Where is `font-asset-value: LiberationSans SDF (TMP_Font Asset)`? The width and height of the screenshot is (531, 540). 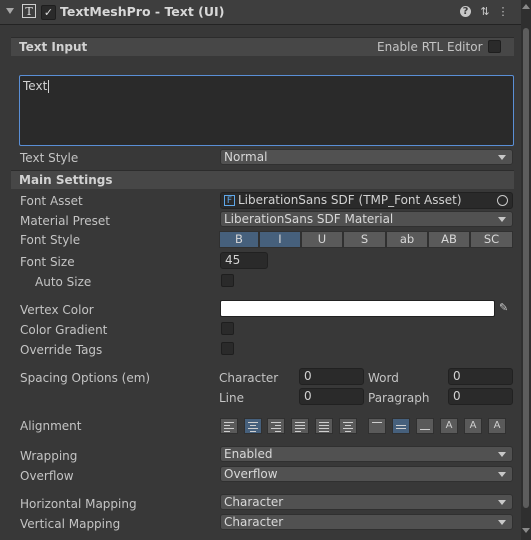
font-asset-value: LiberationSans SDF (TMP_Font Asset) is located at coordinates (350, 200).